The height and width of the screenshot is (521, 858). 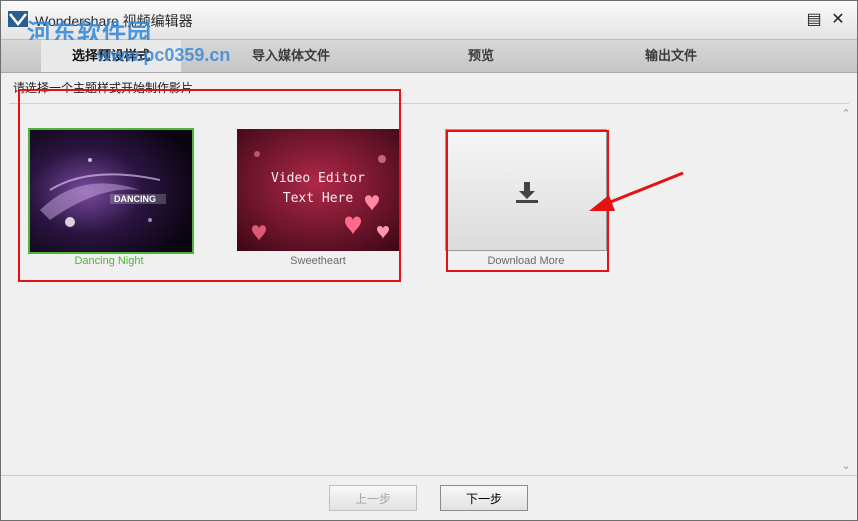 I want to click on footer-divider, so click(x=429, y=475).